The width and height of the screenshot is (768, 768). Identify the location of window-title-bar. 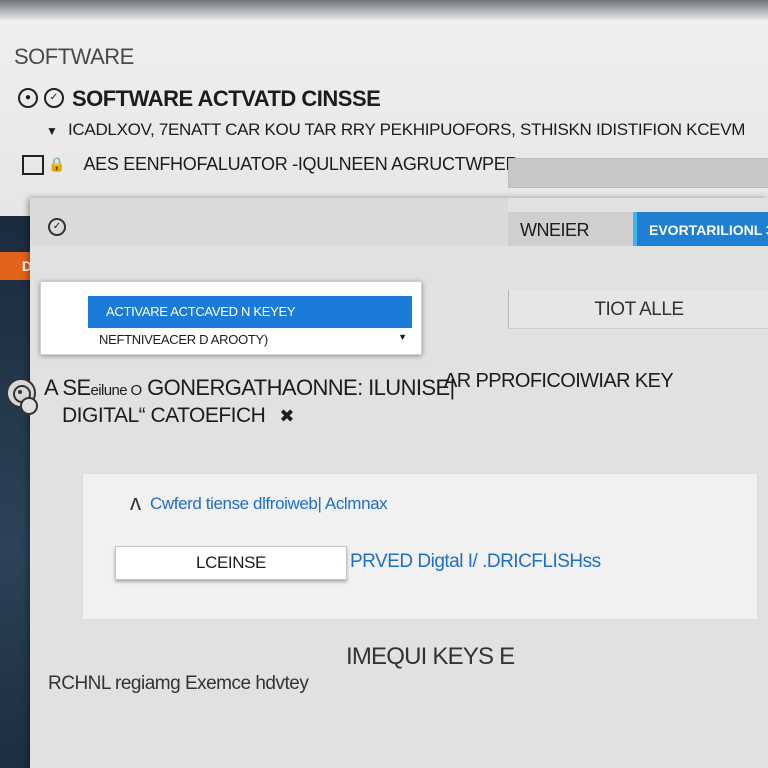
(384, 11).